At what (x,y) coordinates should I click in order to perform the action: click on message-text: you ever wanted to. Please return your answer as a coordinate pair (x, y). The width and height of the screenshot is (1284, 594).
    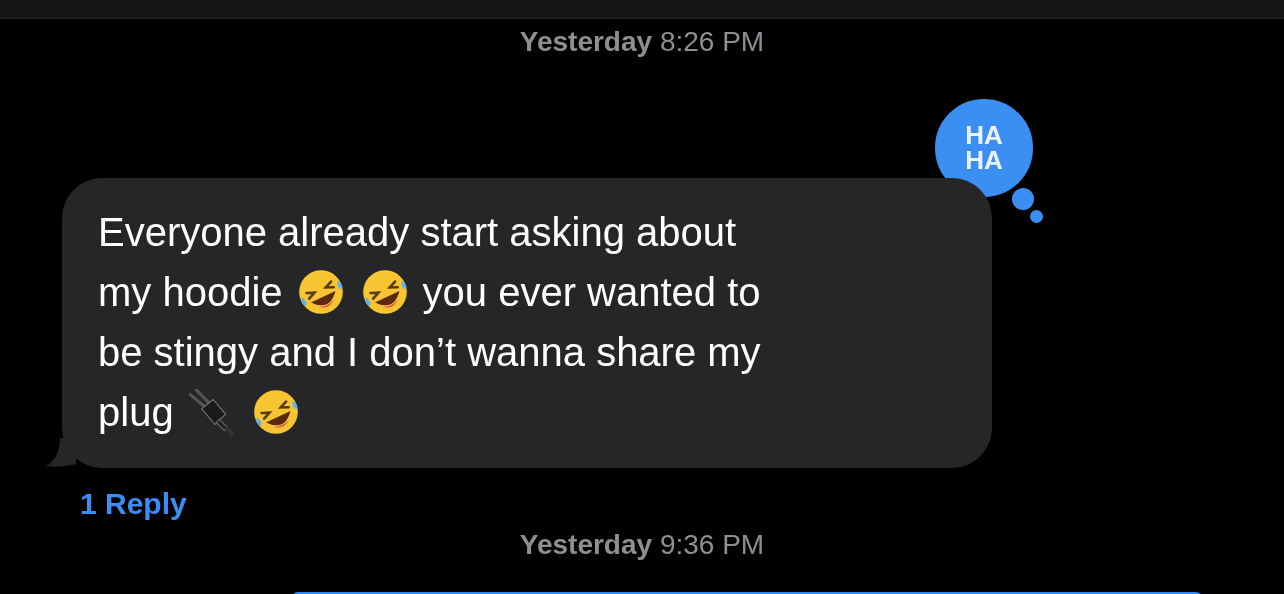
    Looking at the image, I should click on (591, 292).